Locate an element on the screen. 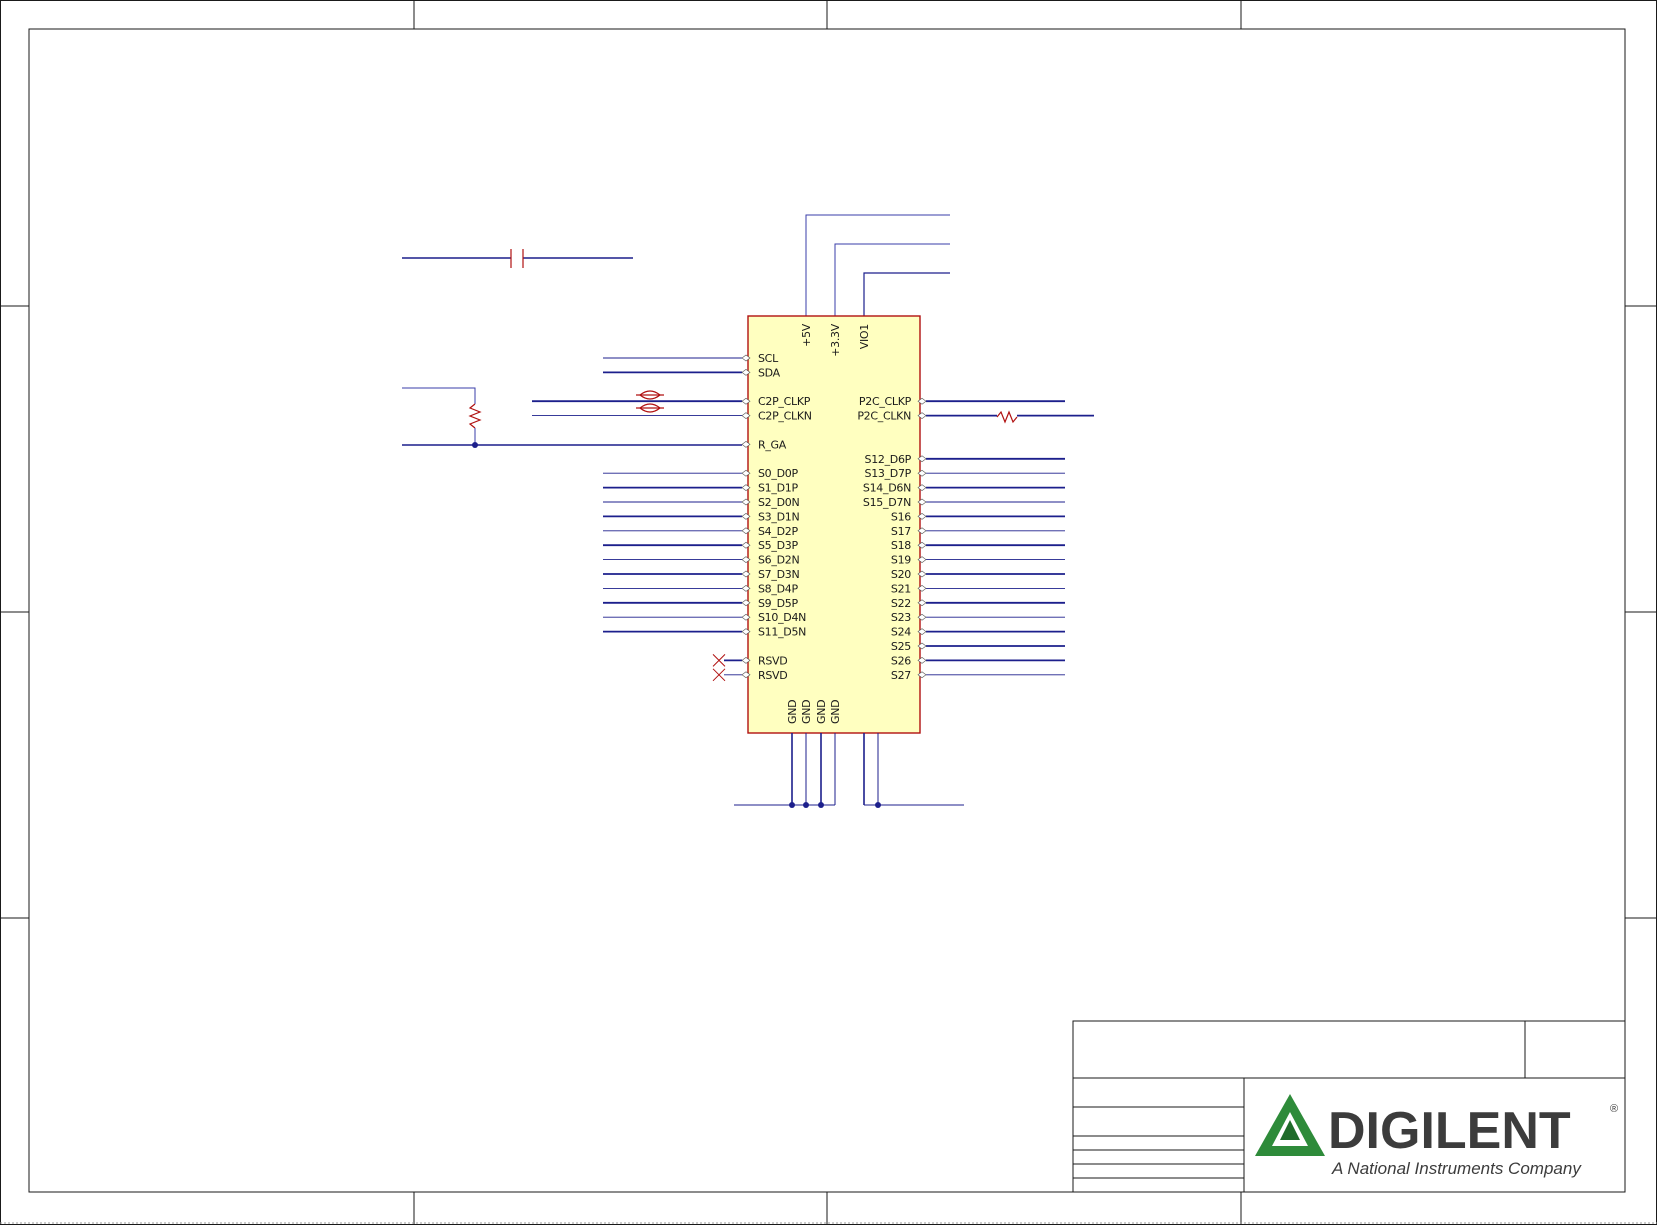 This screenshot has height=1225, width=1657. left-pin: S10_D4N is located at coordinates (704, 617).